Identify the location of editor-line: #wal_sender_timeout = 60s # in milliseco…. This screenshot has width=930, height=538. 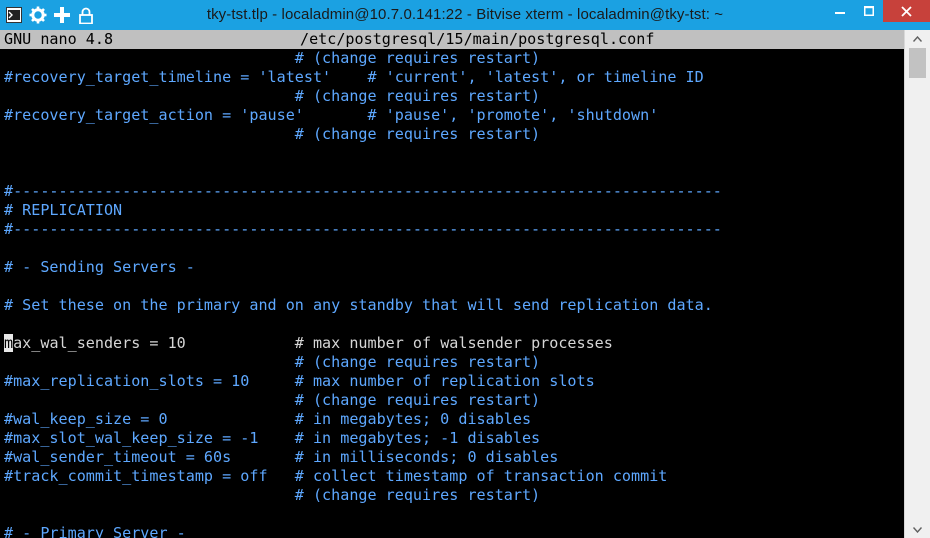
(281, 457).